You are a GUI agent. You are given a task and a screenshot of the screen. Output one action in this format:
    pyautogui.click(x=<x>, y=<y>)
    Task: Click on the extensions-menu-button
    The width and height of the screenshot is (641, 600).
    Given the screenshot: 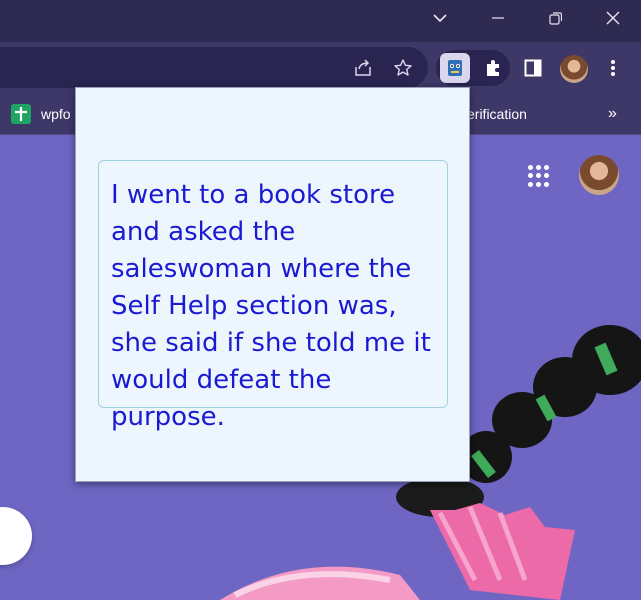 What is the action you would take?
    pyautogui.click(x=493, y=68)
    